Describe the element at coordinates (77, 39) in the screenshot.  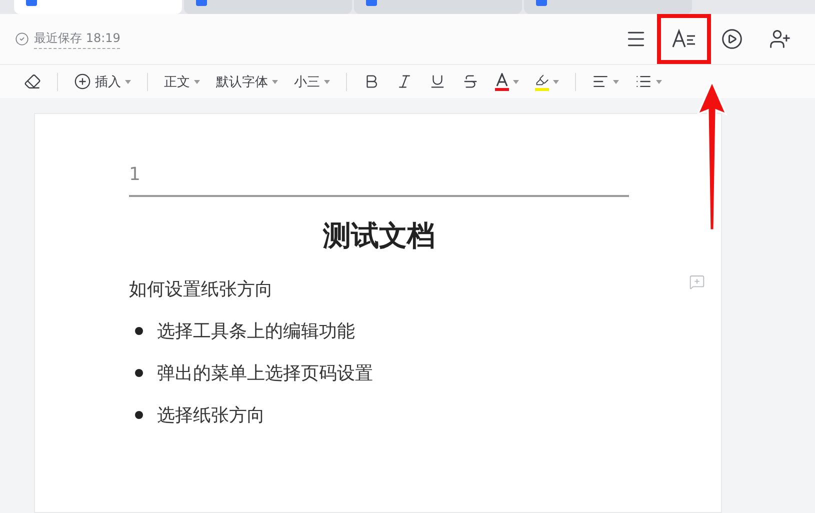
I see `save-status: 最近保存 18:19` at that location.